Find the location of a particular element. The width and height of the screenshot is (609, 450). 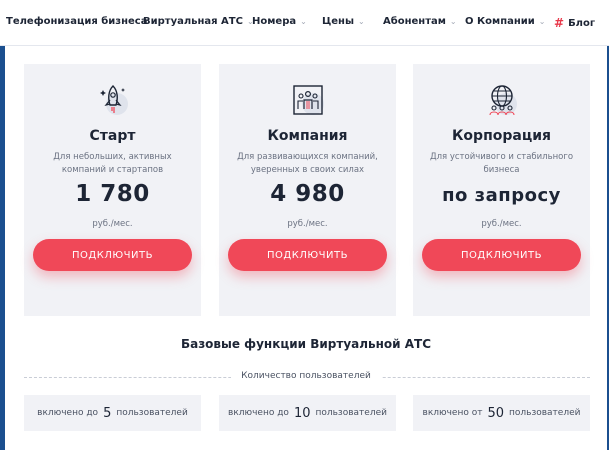

plan-title: Компания is located at coordinates (307, 136).